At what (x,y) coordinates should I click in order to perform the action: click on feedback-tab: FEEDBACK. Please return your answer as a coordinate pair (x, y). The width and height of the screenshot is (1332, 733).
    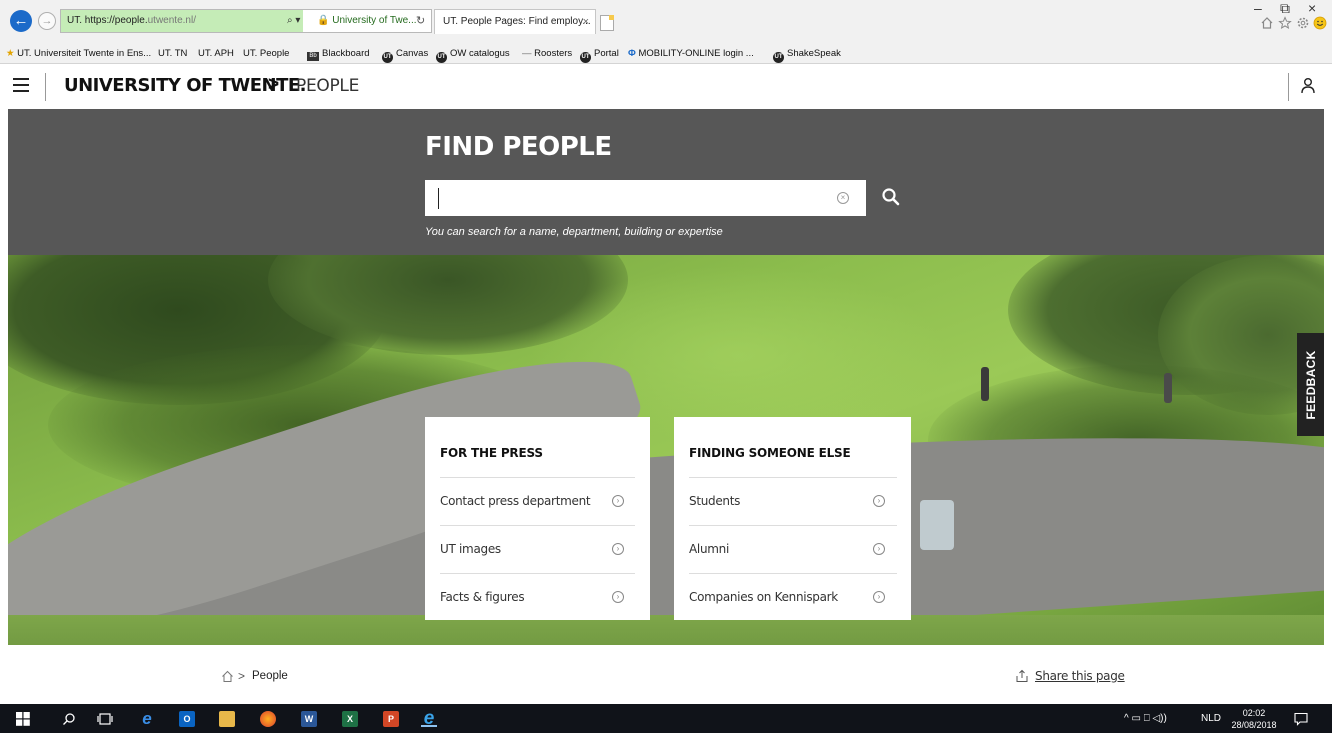
    Looking at the image, I should click on (1310, 384).